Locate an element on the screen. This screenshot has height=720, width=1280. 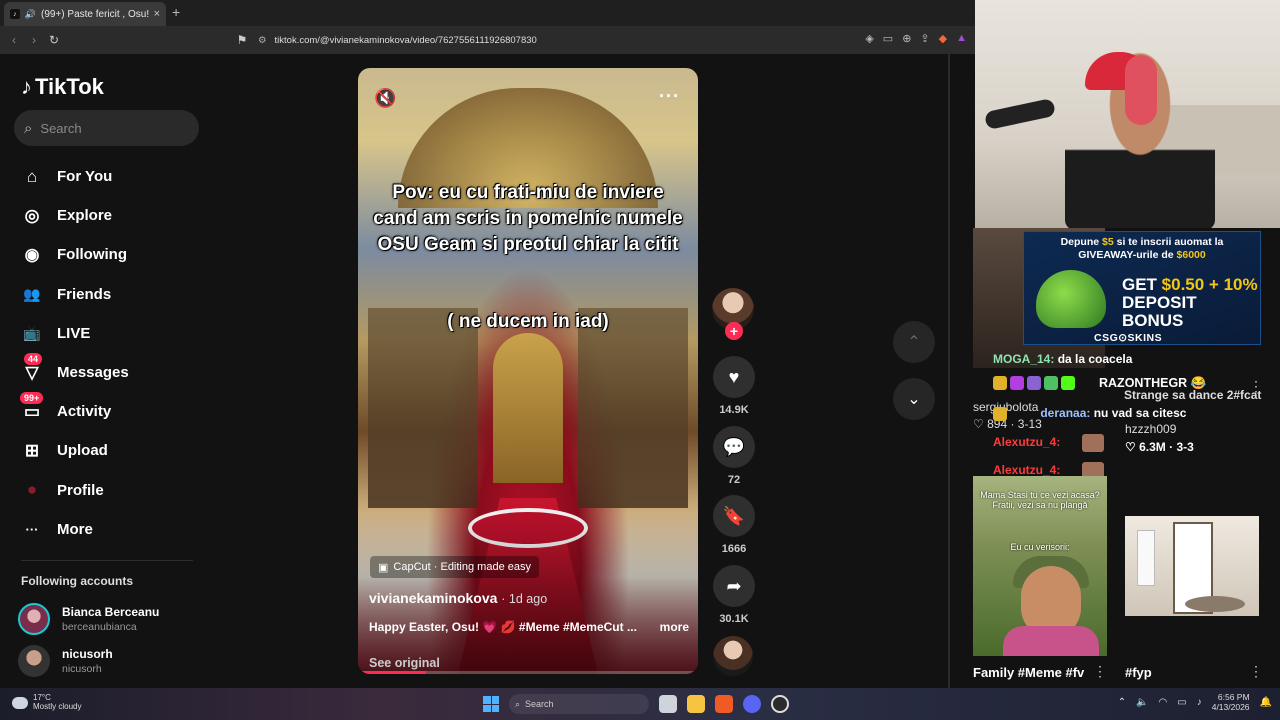
sidebar-item-upload: ⊞ Upload is located at coordinates (113, 450).